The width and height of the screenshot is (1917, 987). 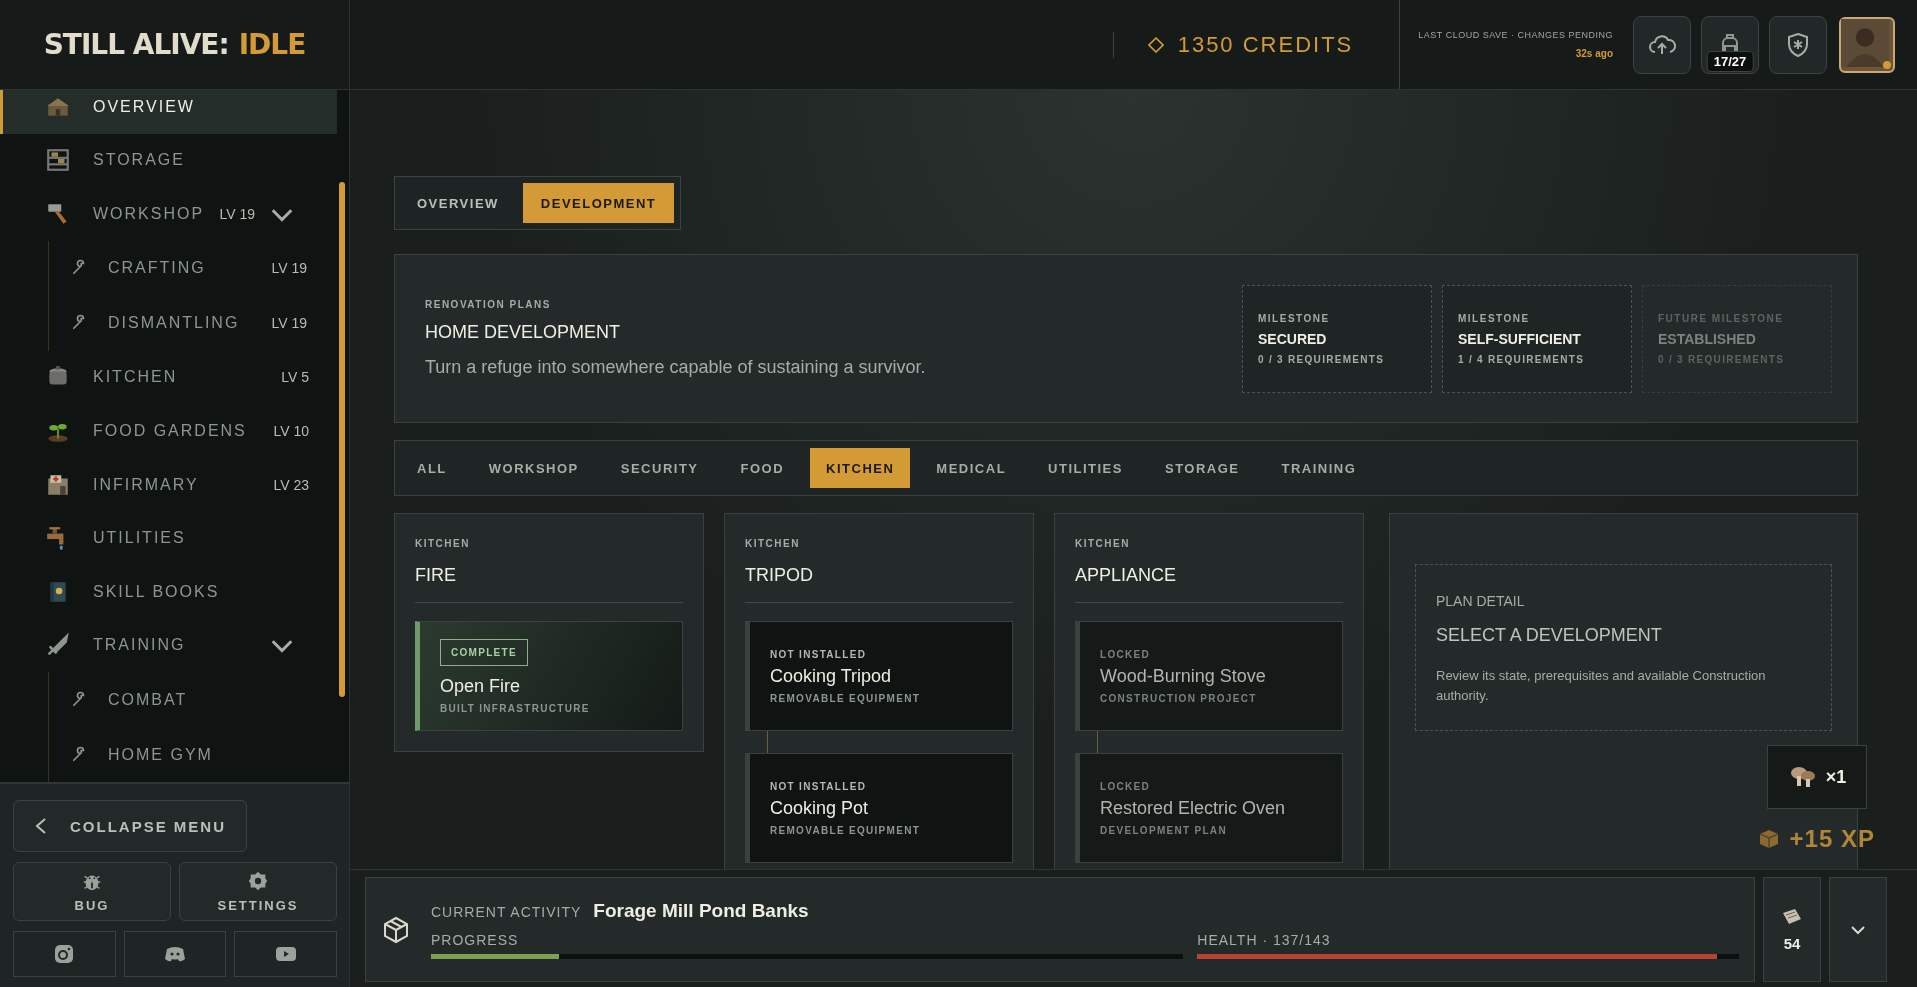 I want to click on development-type: DEVELOPMENT PLAN, so click(x=1164, y=830).